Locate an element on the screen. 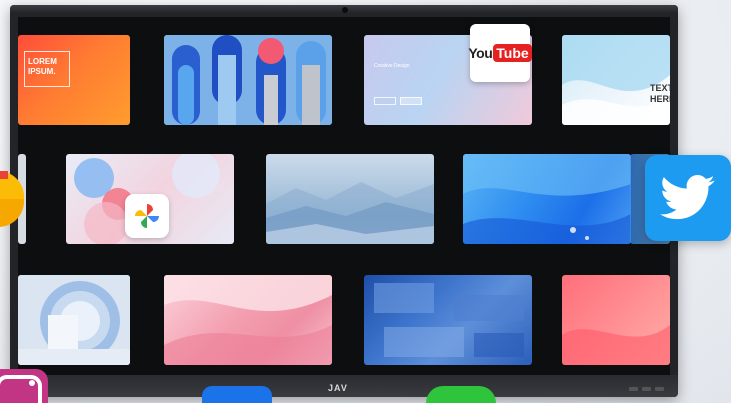 The height and width of the screenshot is (403, 731). whatsapp-icon is located at coordinates (461, 394).